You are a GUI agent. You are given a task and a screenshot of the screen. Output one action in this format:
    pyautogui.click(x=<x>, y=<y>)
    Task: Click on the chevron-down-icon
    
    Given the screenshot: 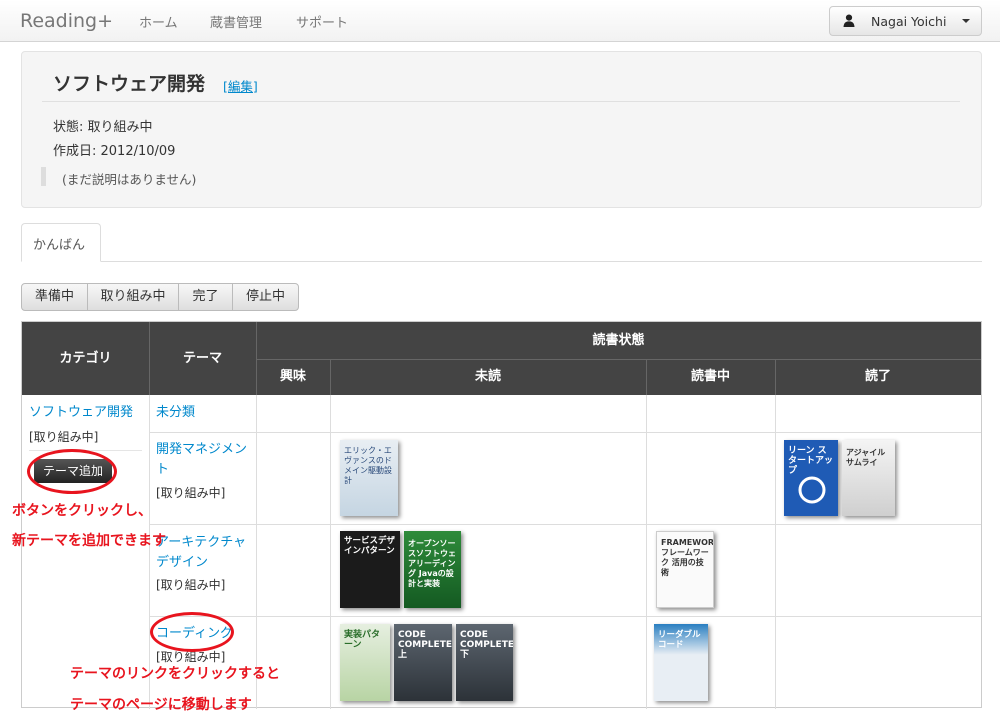 What is the action you would take?
    pyautogui.click(x=966, y=21)
    